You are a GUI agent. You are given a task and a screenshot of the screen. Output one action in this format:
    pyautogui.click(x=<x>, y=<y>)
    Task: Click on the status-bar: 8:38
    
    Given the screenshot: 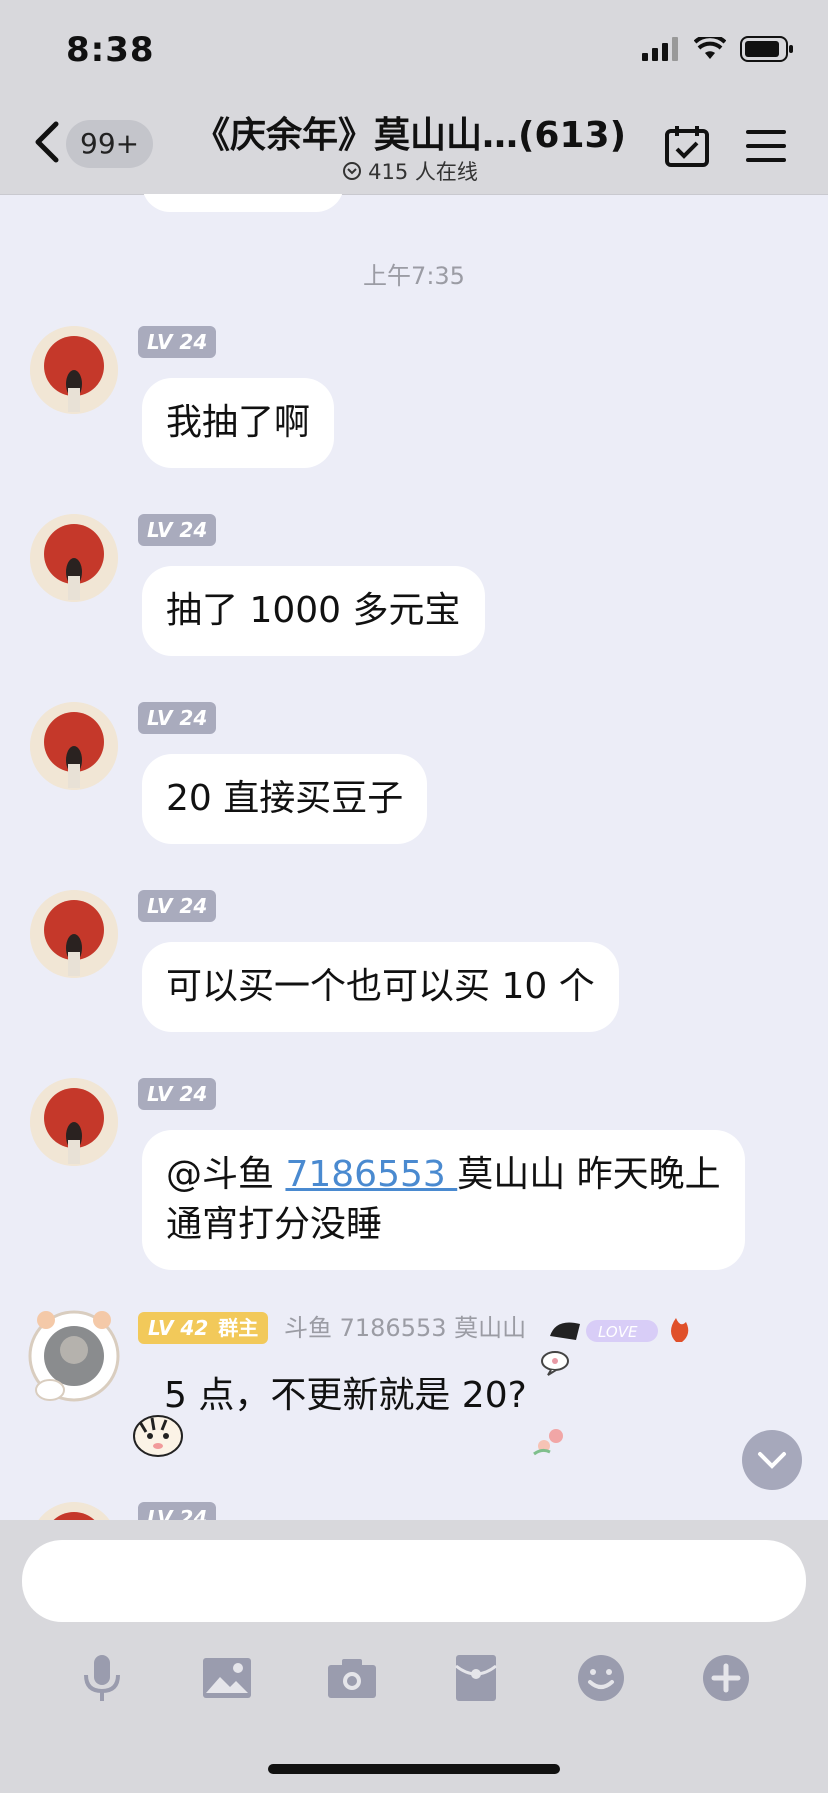 What is the action you would take?
    pyautogui.click(x=414, y=48)
    